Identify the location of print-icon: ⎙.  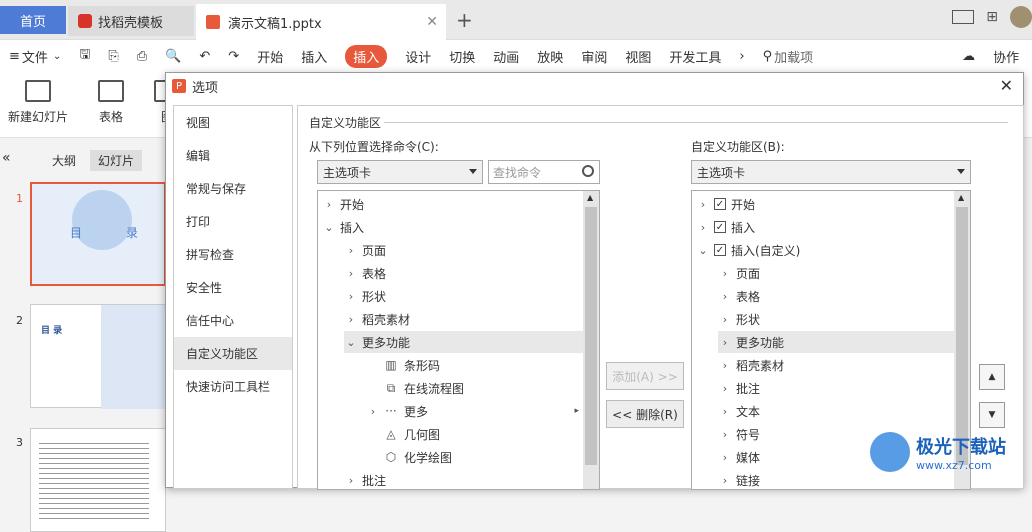
(142, 56).